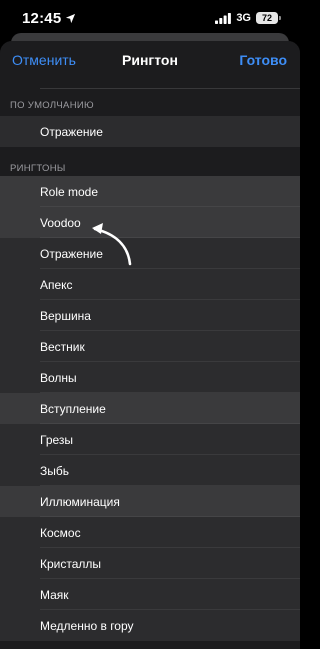  What do you see at coordinates (58, 377) in the screenshot?
I see `list-item-label: Волны` at bounding box center [58, 377].